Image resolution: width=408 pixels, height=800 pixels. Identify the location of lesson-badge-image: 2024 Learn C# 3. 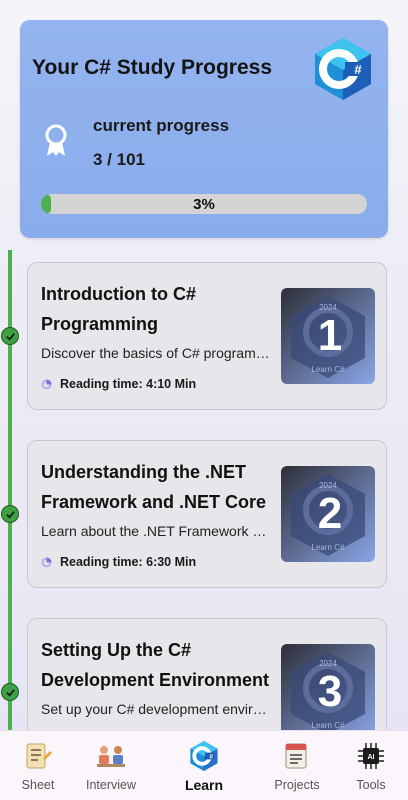
(328, 692).